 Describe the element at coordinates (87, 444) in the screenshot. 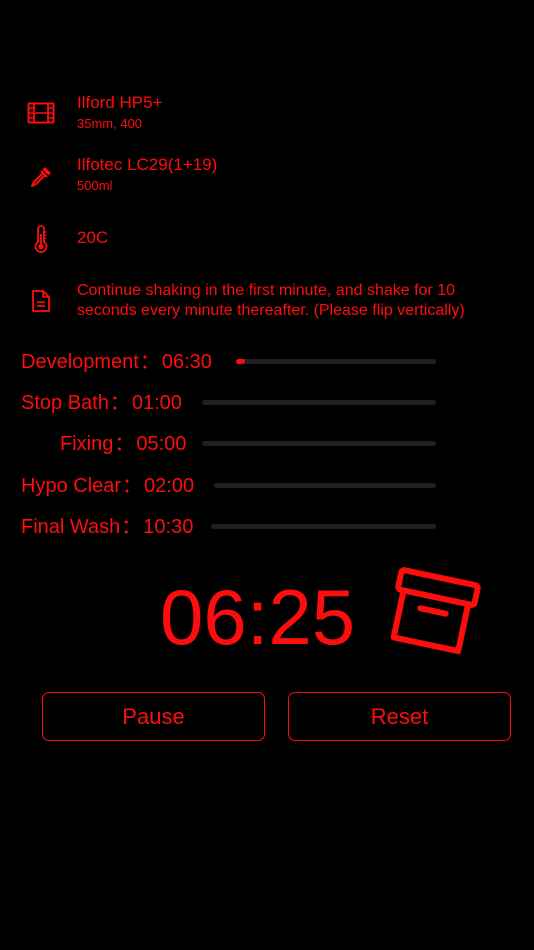

I see `step-label: Fixing` at that location.